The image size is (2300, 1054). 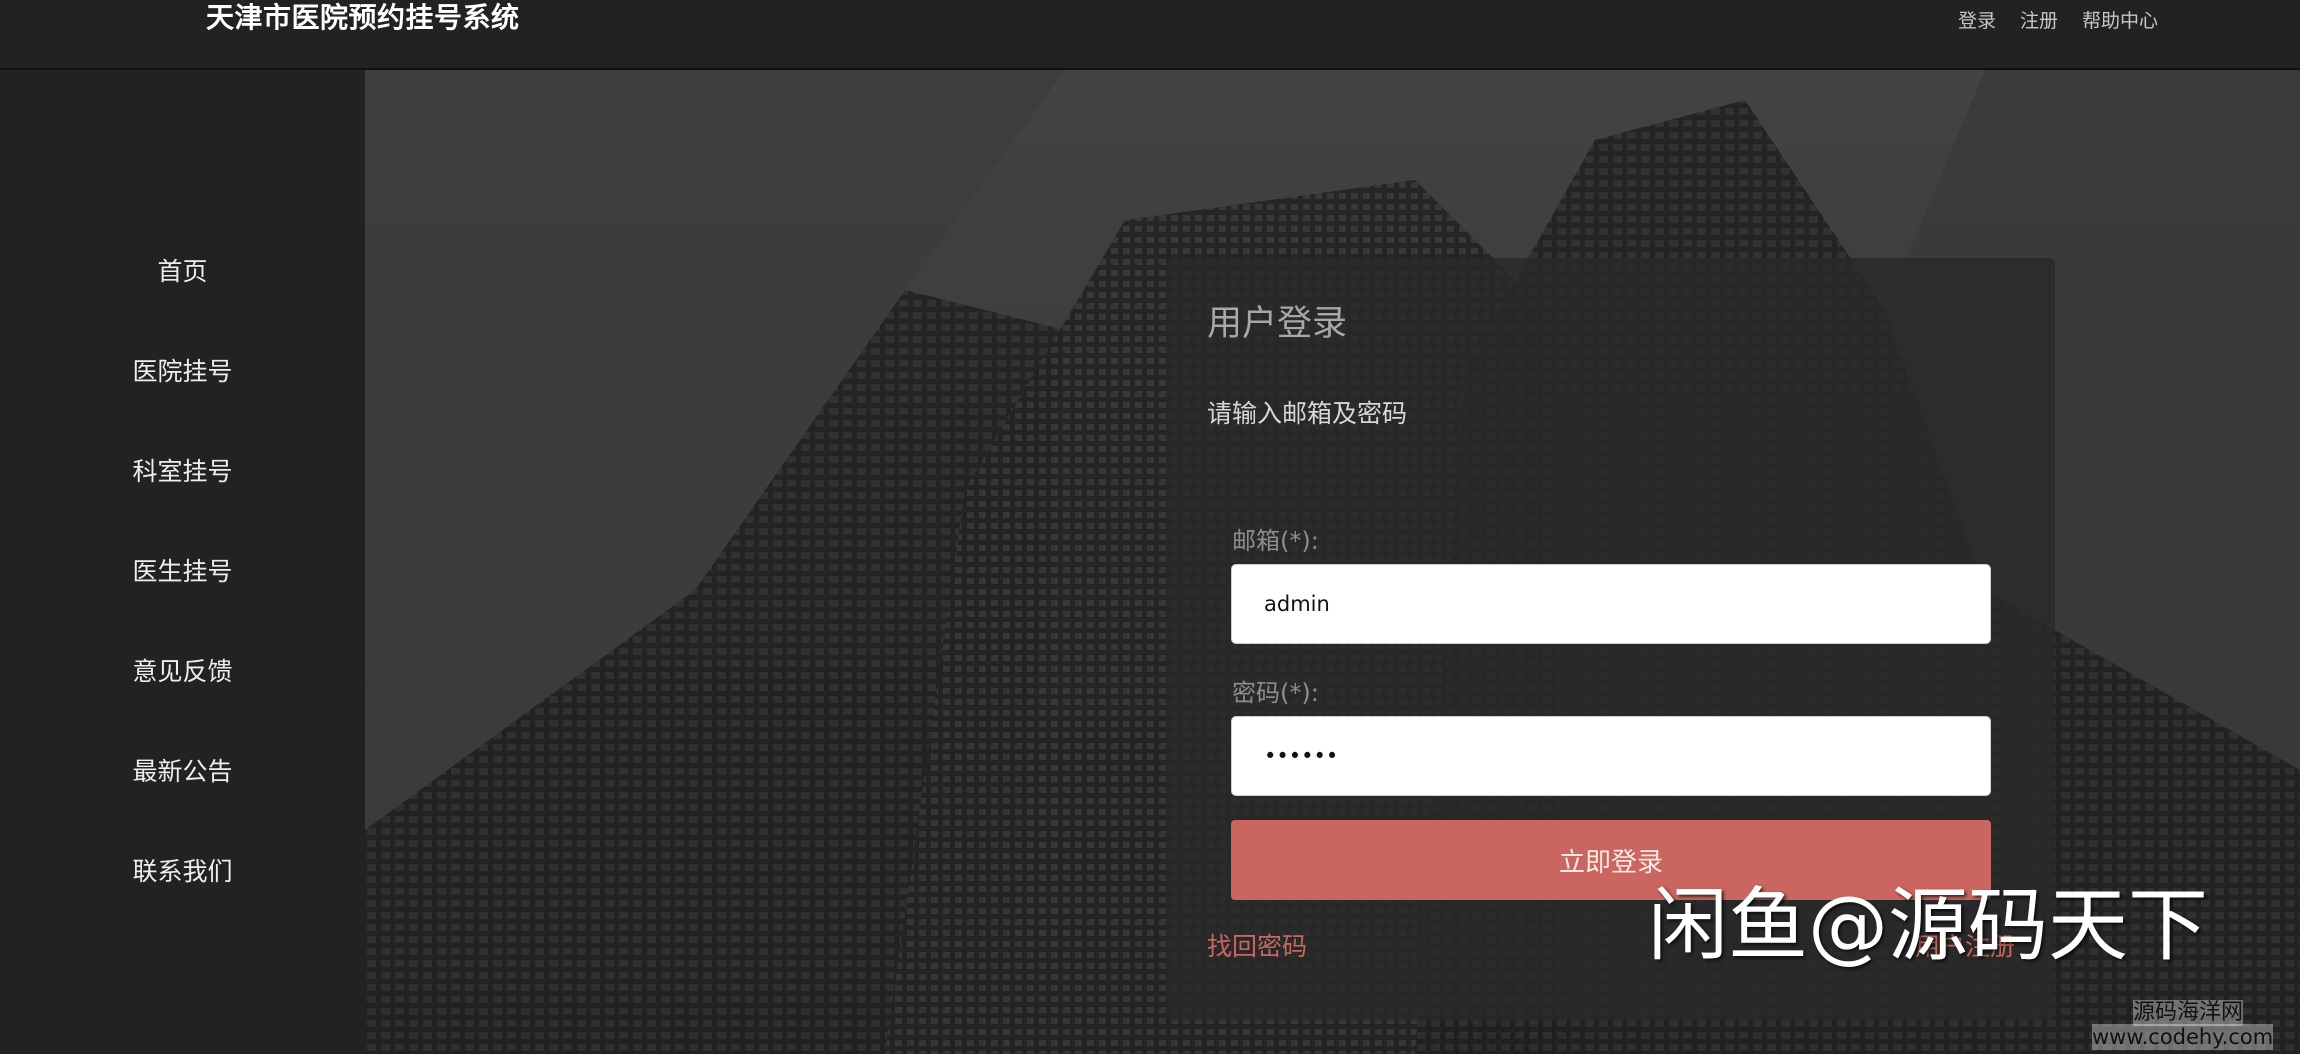 I want to click on forgot-password-link: 找回密码, so click(x=1257, y=947).